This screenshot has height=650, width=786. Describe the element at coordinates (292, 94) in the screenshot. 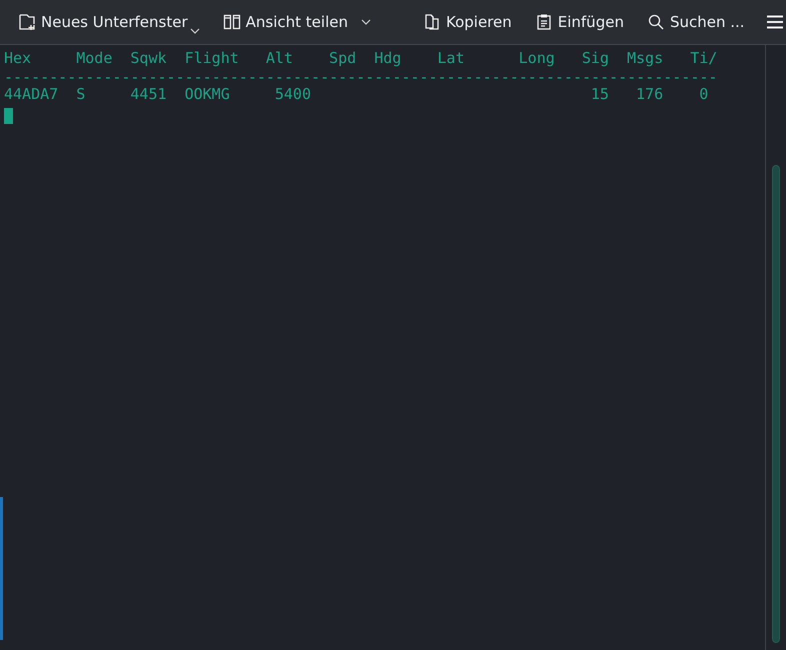

I see `table-cell: 5400` at that location.